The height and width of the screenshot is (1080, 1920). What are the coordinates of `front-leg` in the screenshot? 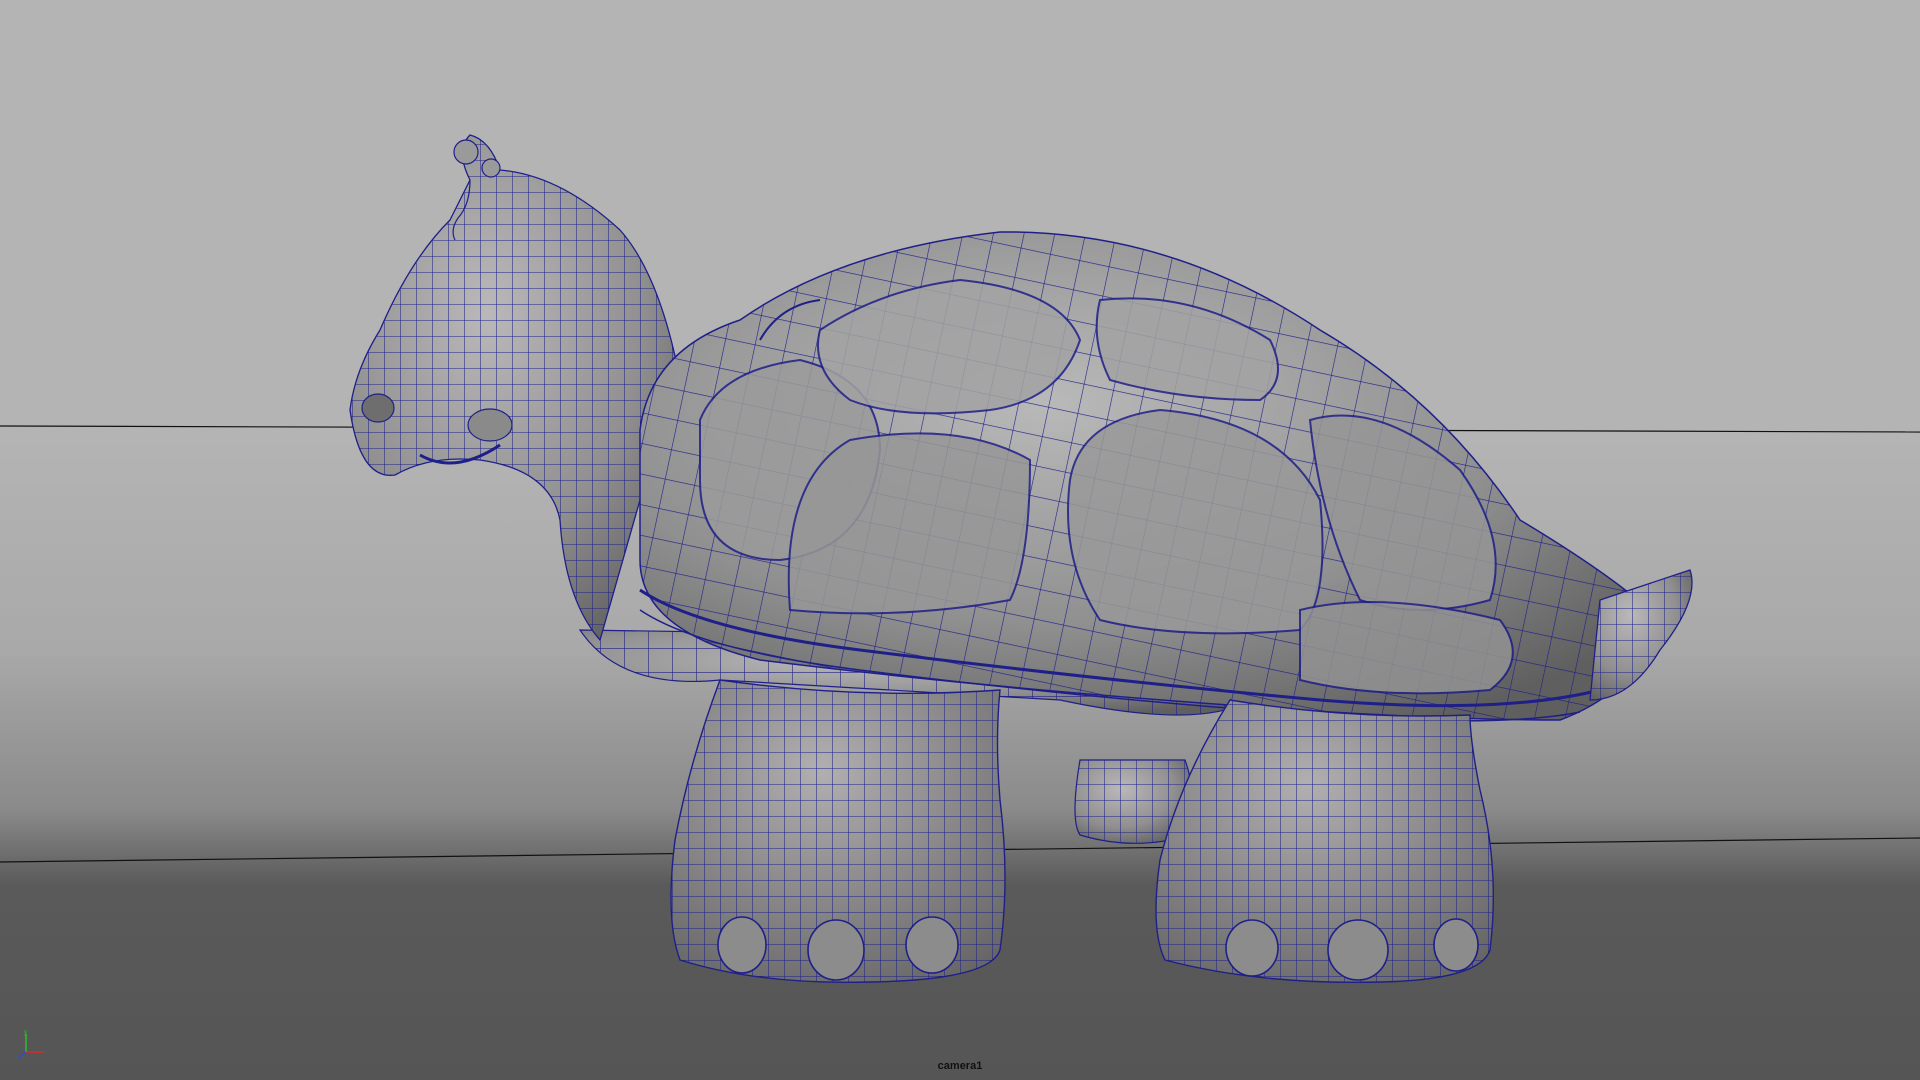 It's located at (838, 831).